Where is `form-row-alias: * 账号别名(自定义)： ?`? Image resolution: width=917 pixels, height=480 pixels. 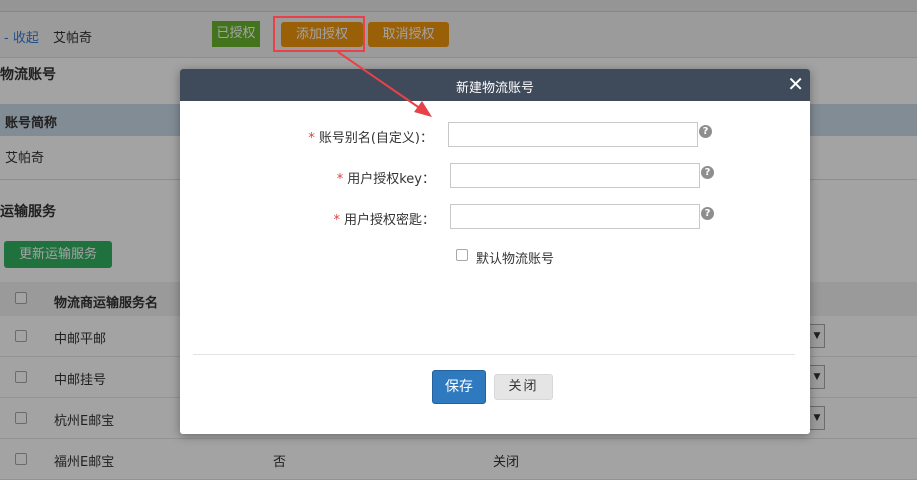 form-row-alias: * 账号别名(自定义)： ? is located at coordinates (495, 135).